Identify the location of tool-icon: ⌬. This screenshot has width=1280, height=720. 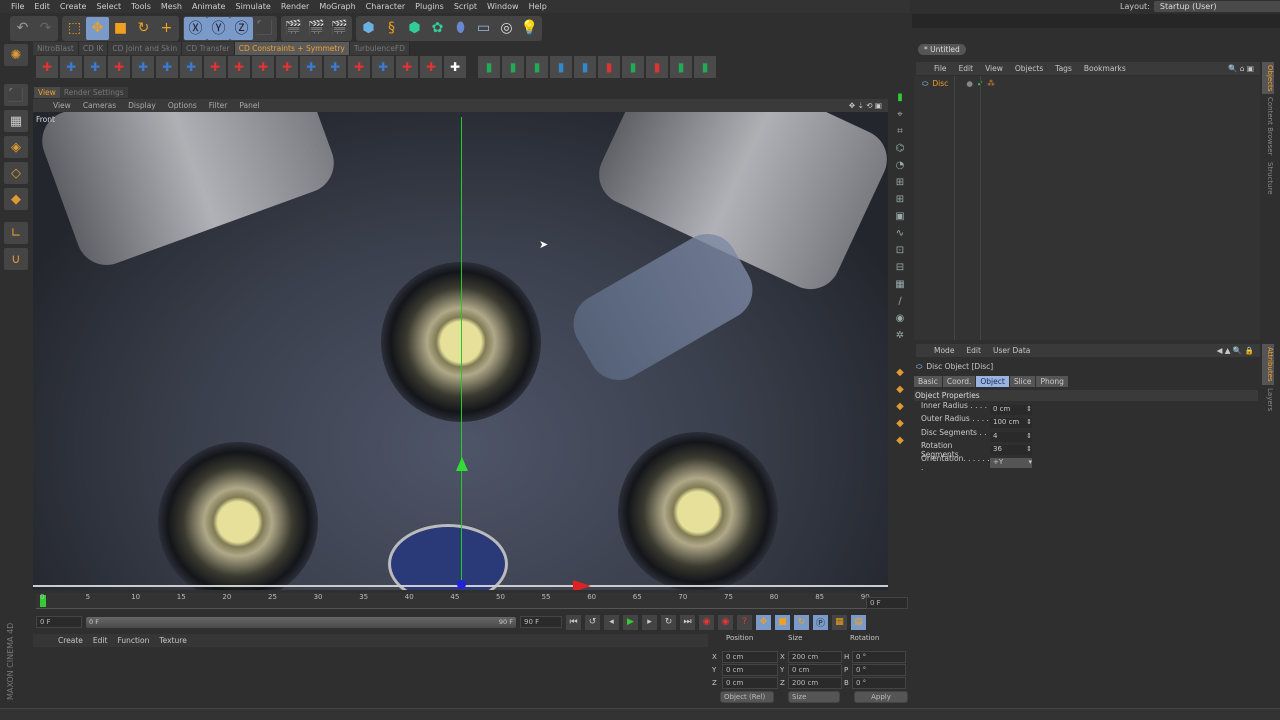
(900, 150).